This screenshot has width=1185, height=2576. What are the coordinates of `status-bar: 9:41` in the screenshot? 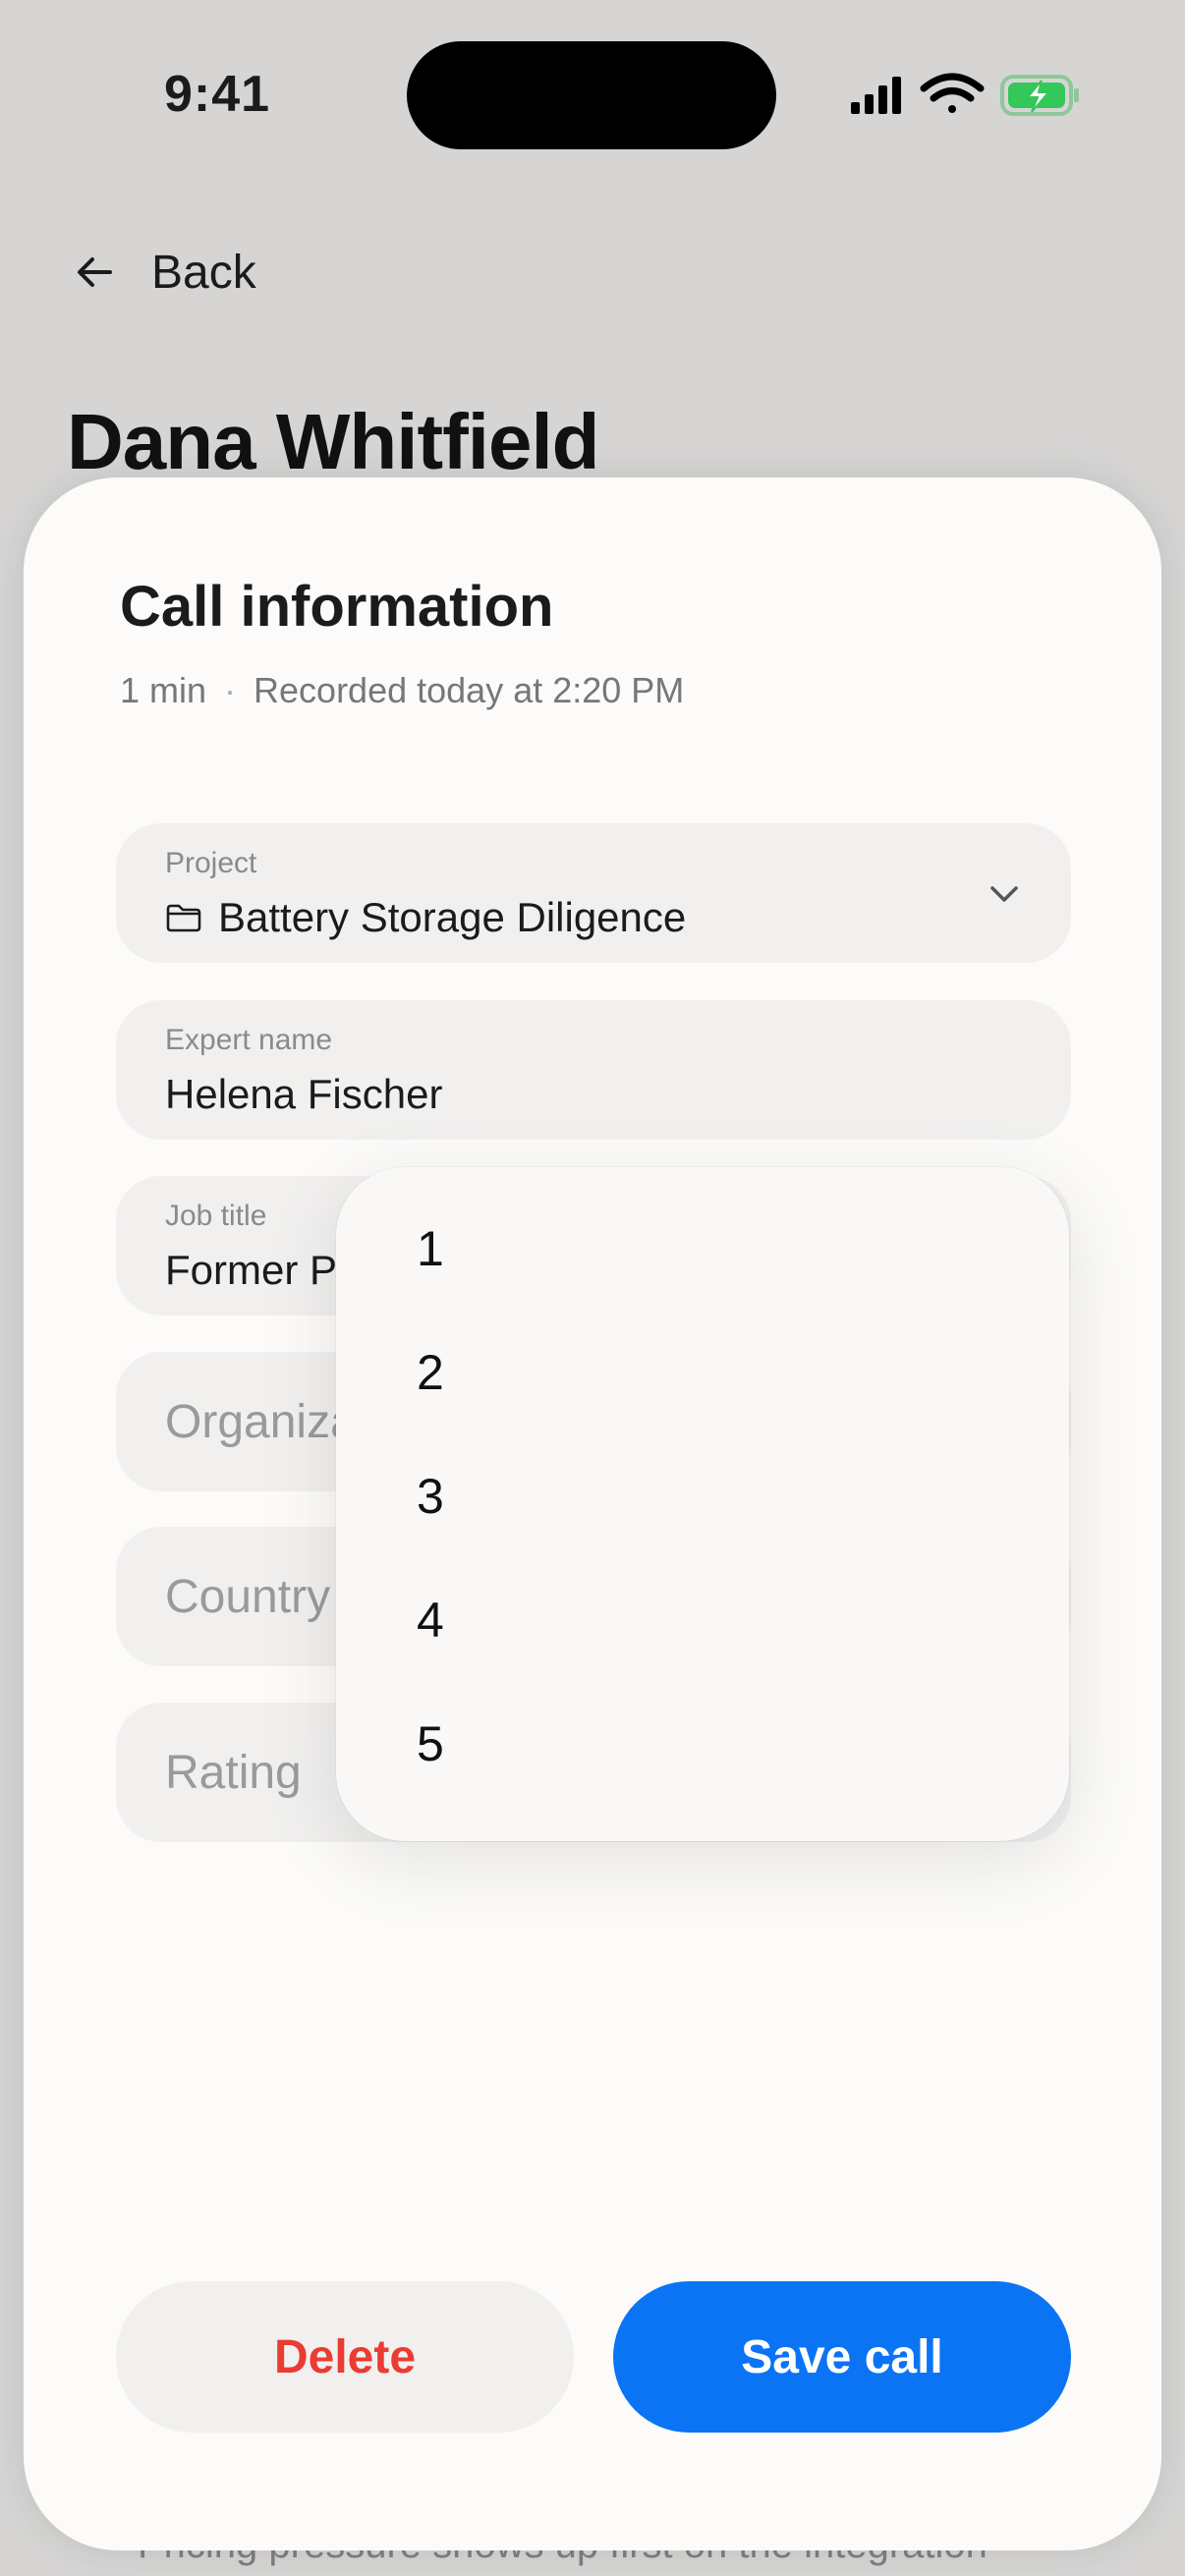 It's located at (592, 98).